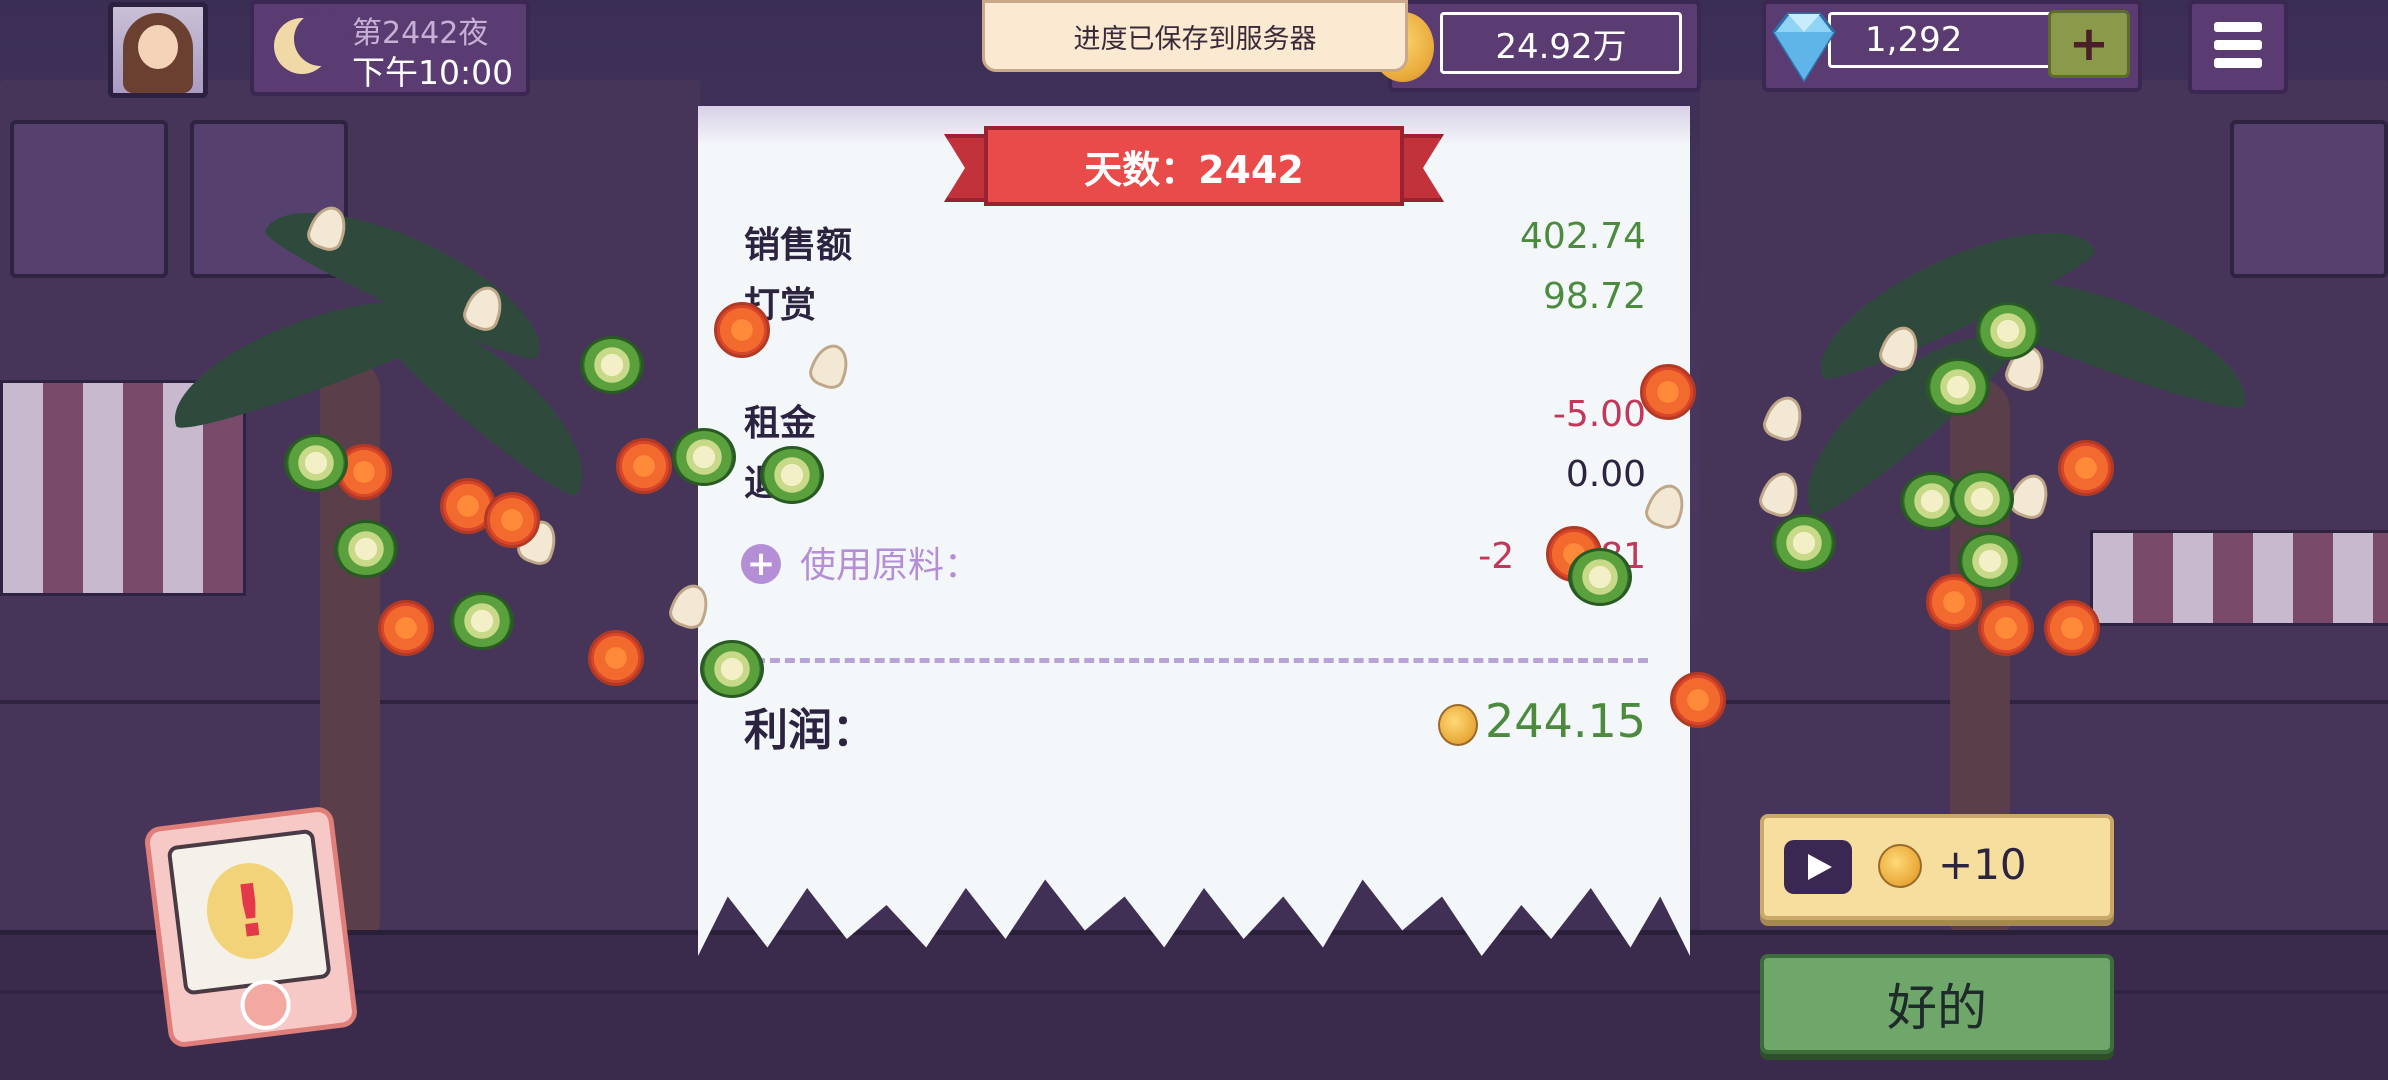 The image size is (2388, 1080). Describe the element at coordinates (158, 47) in the screenshot. I see `avatar-face` at that location.